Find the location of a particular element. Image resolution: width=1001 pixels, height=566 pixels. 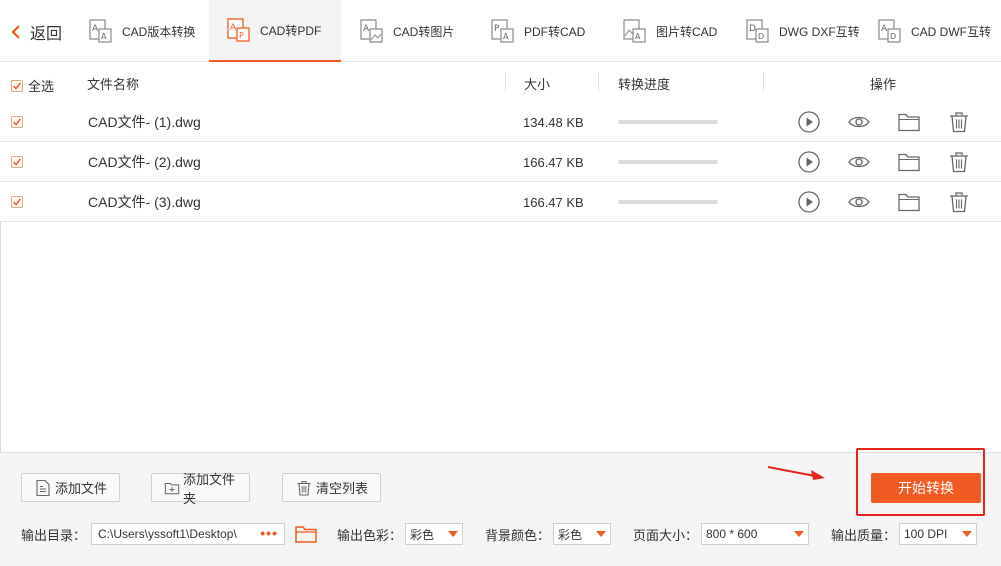

output-color-label: 输出色彩： is located at coordinates (370, 535).